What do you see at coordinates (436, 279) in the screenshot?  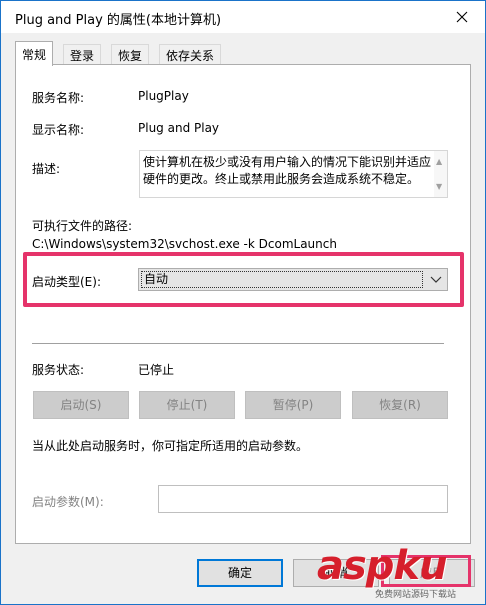 I see `chevron-down-icon` at bounding box center [436, 279].